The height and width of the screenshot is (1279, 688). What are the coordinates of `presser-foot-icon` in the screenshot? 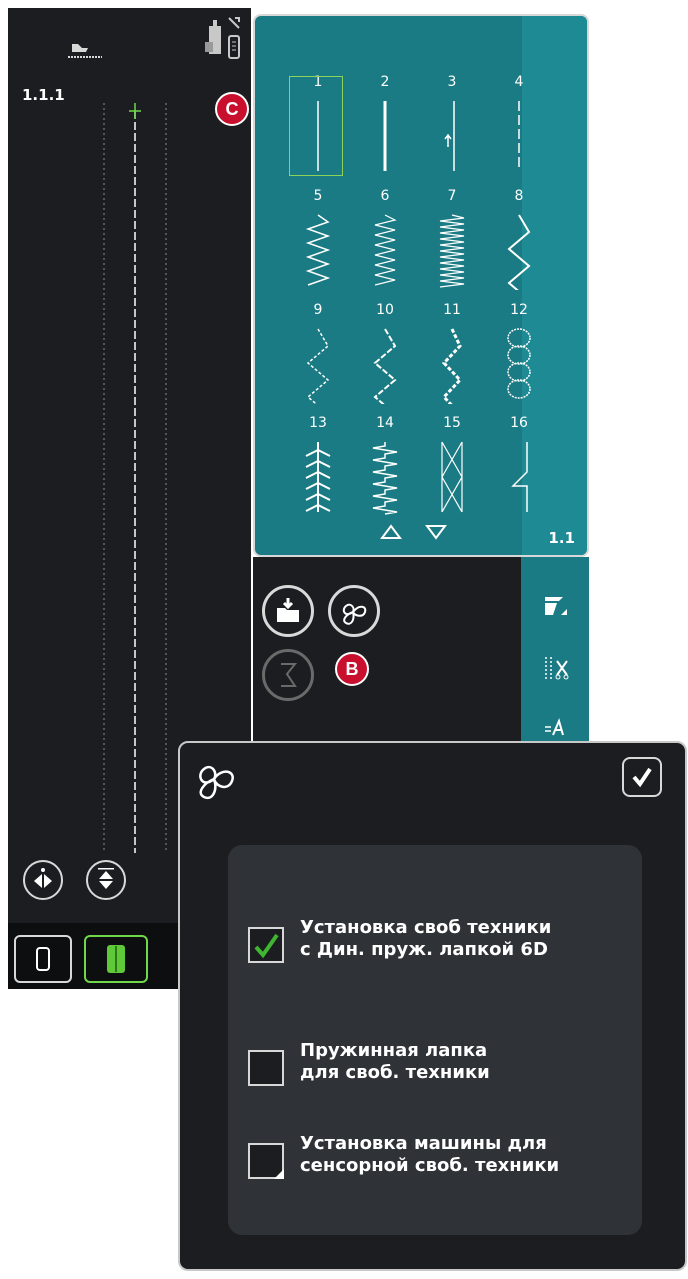 It's located at (85, 51).